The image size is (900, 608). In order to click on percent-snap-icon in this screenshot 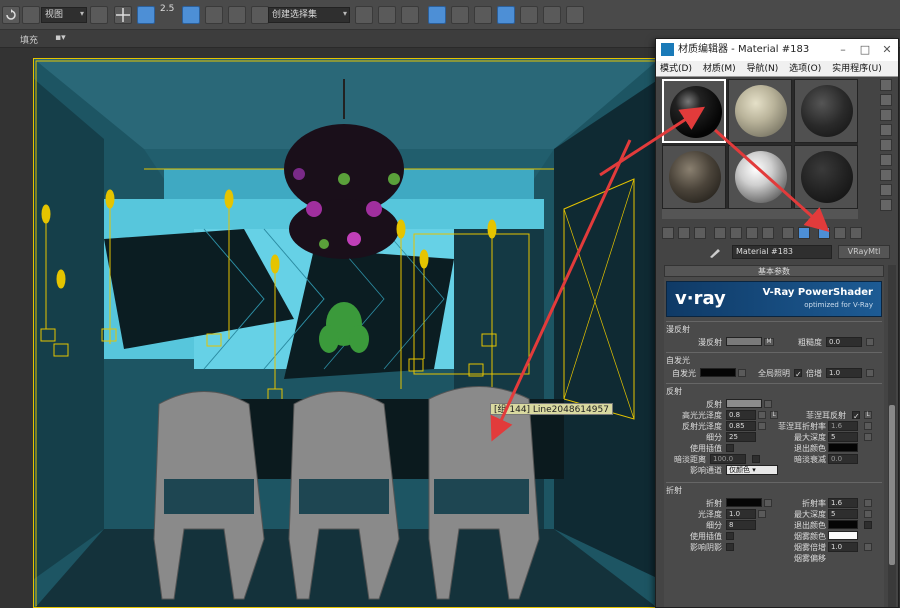, I will do `click(214, 15)`.